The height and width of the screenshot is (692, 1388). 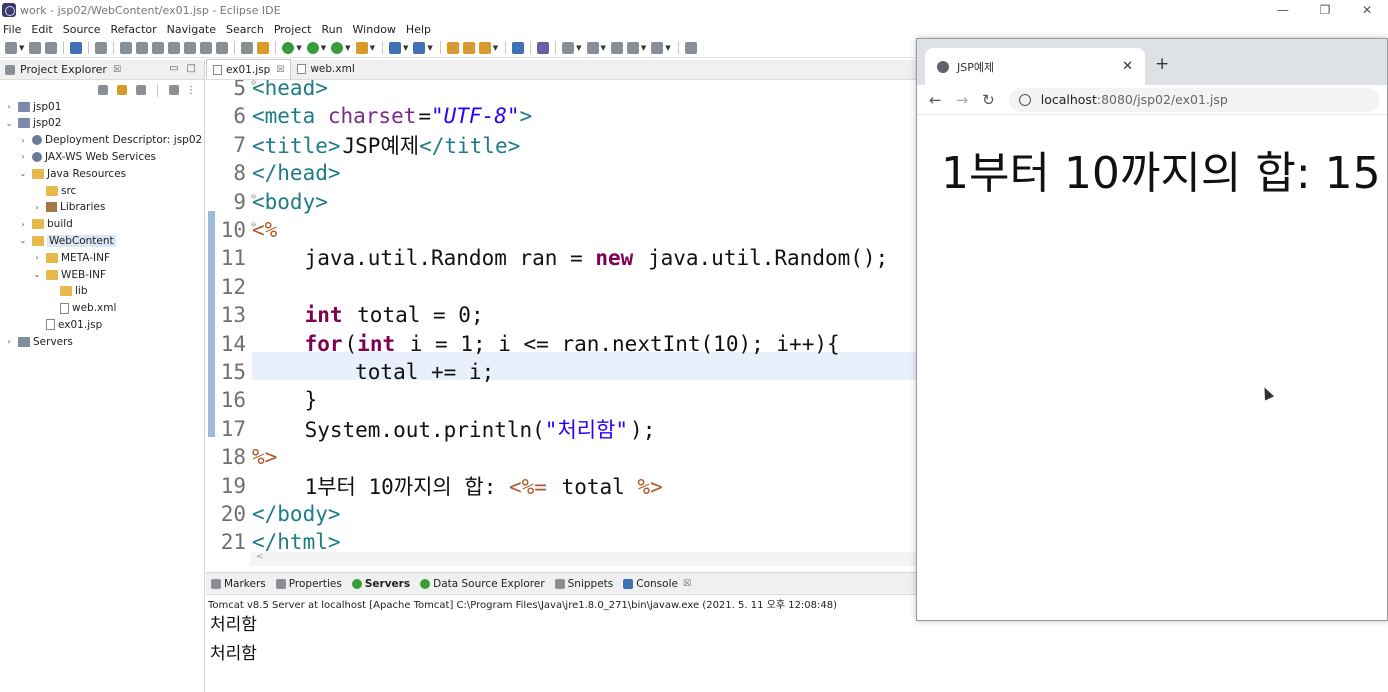 I want to click on tree-item-src: src, so click(x=54, y=190).